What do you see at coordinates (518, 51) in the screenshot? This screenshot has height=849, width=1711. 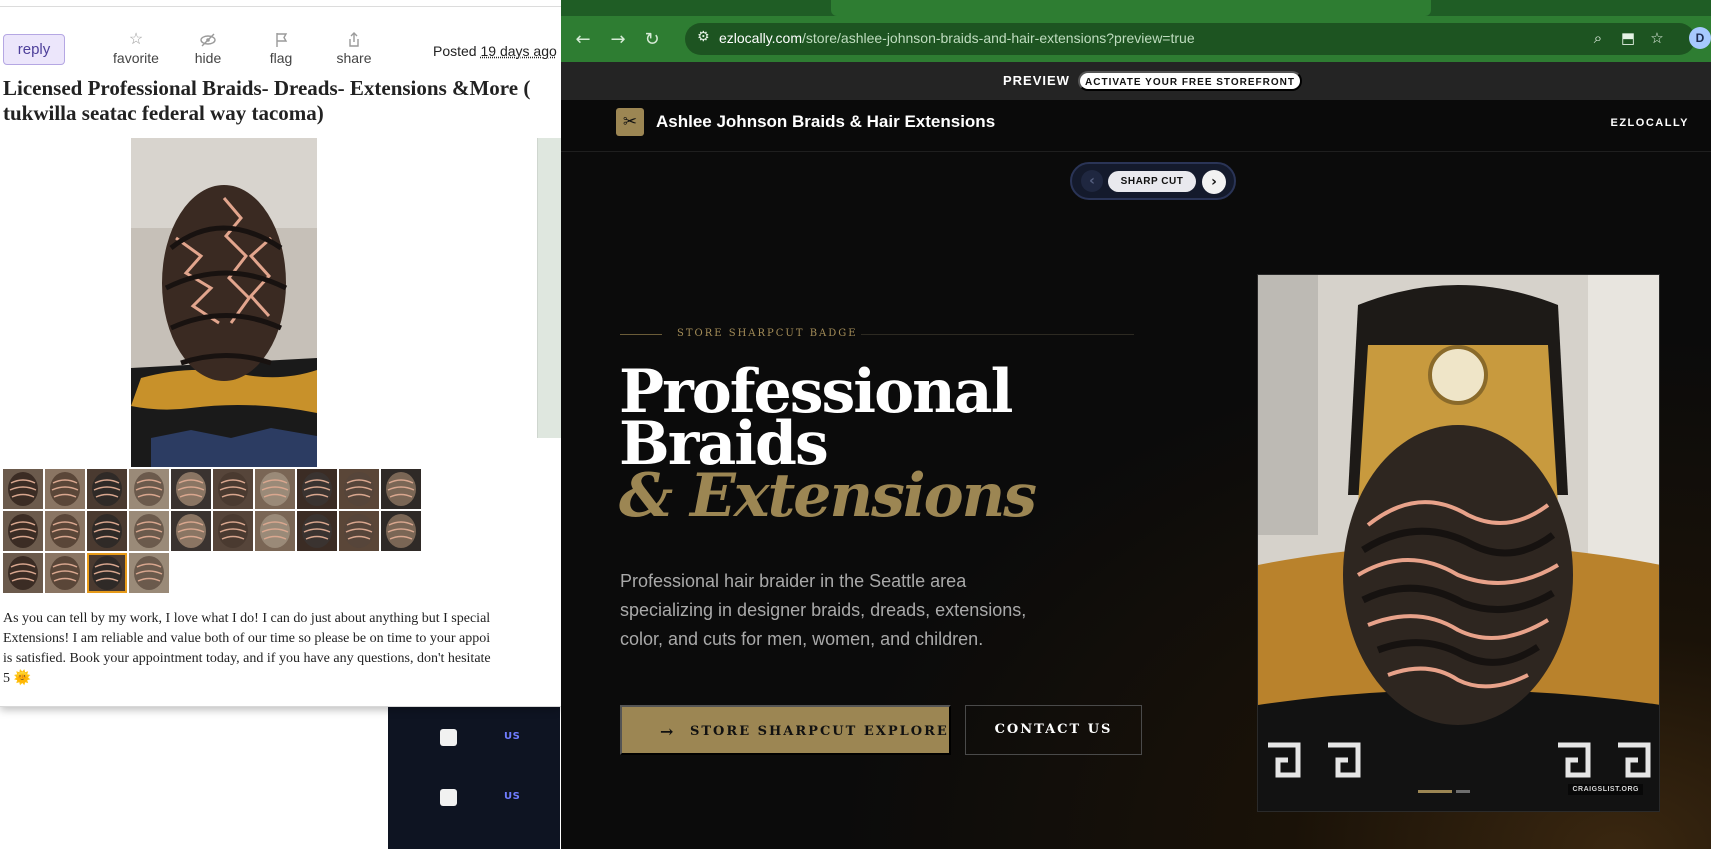 I see `posted-ago: 19 days ago` at bounding box center [518, 51].